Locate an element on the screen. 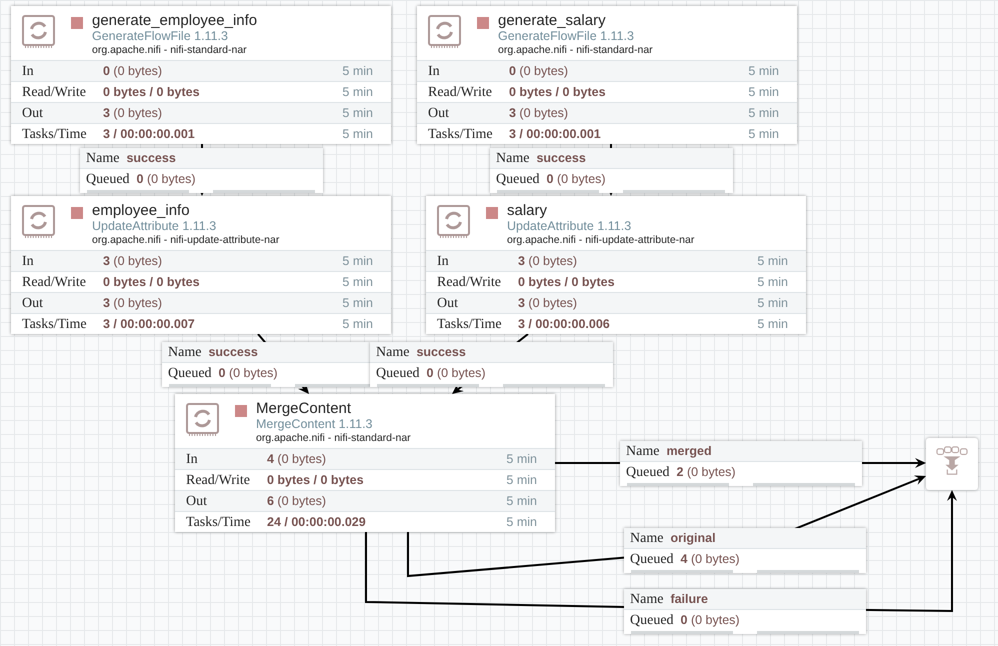 This screenshot has height=646, width=998. stat-value: 3 / 00:00:00.006 is located at coordinates (564, 324).